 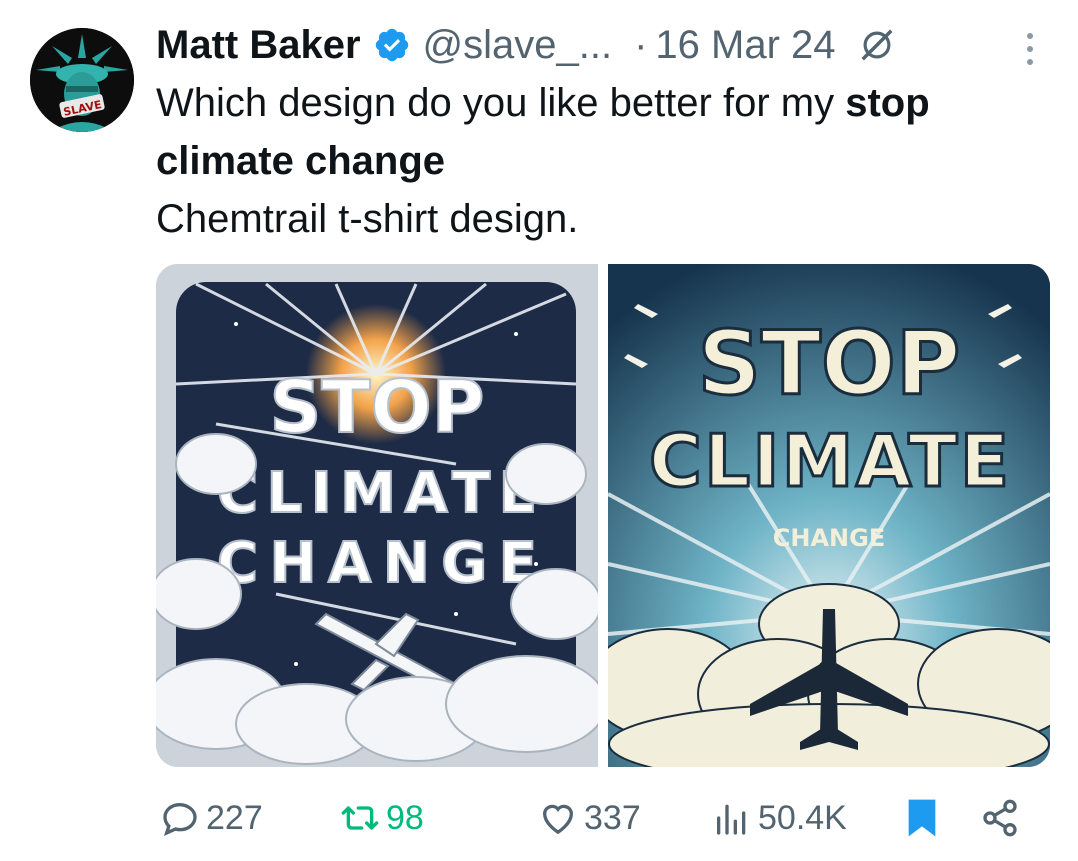 I want to click on tweet-header: Matt Baker @slave_... · 16 Mar 24, so click(x=526, y=45).